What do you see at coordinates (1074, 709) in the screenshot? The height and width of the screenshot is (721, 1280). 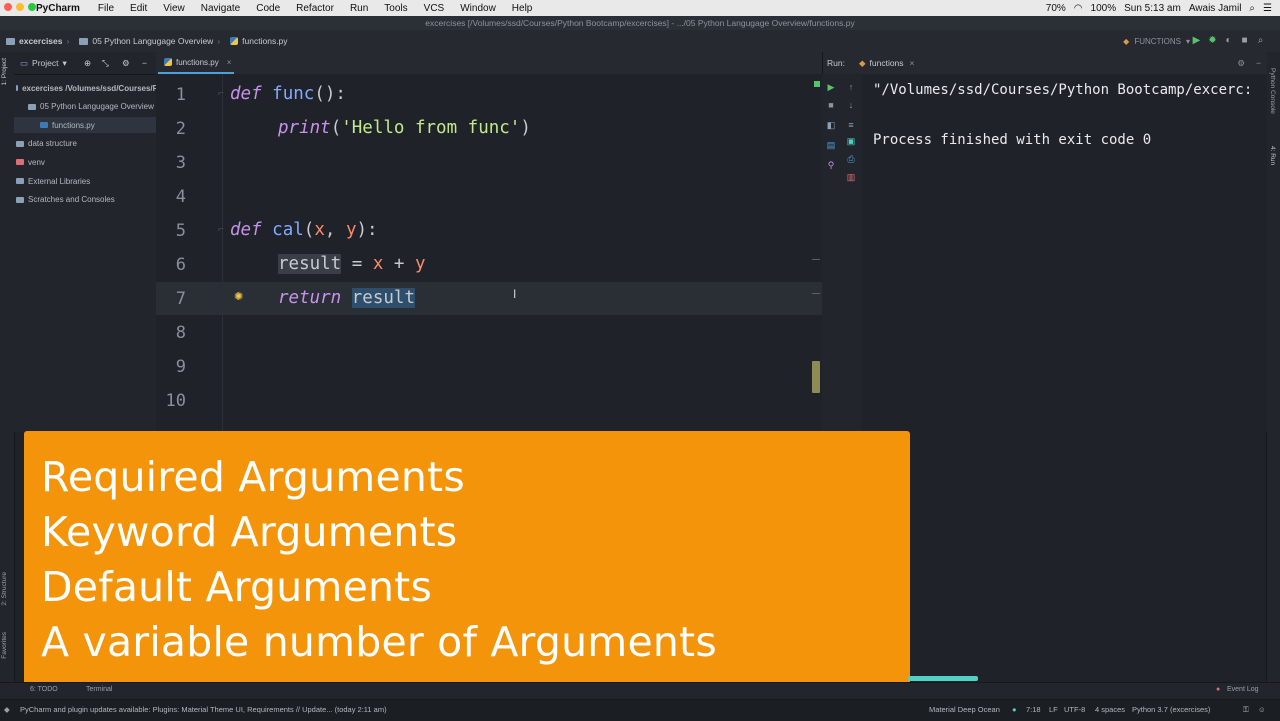 I see `file-encoding: UTF-8` at bounding box center [1074, 709].